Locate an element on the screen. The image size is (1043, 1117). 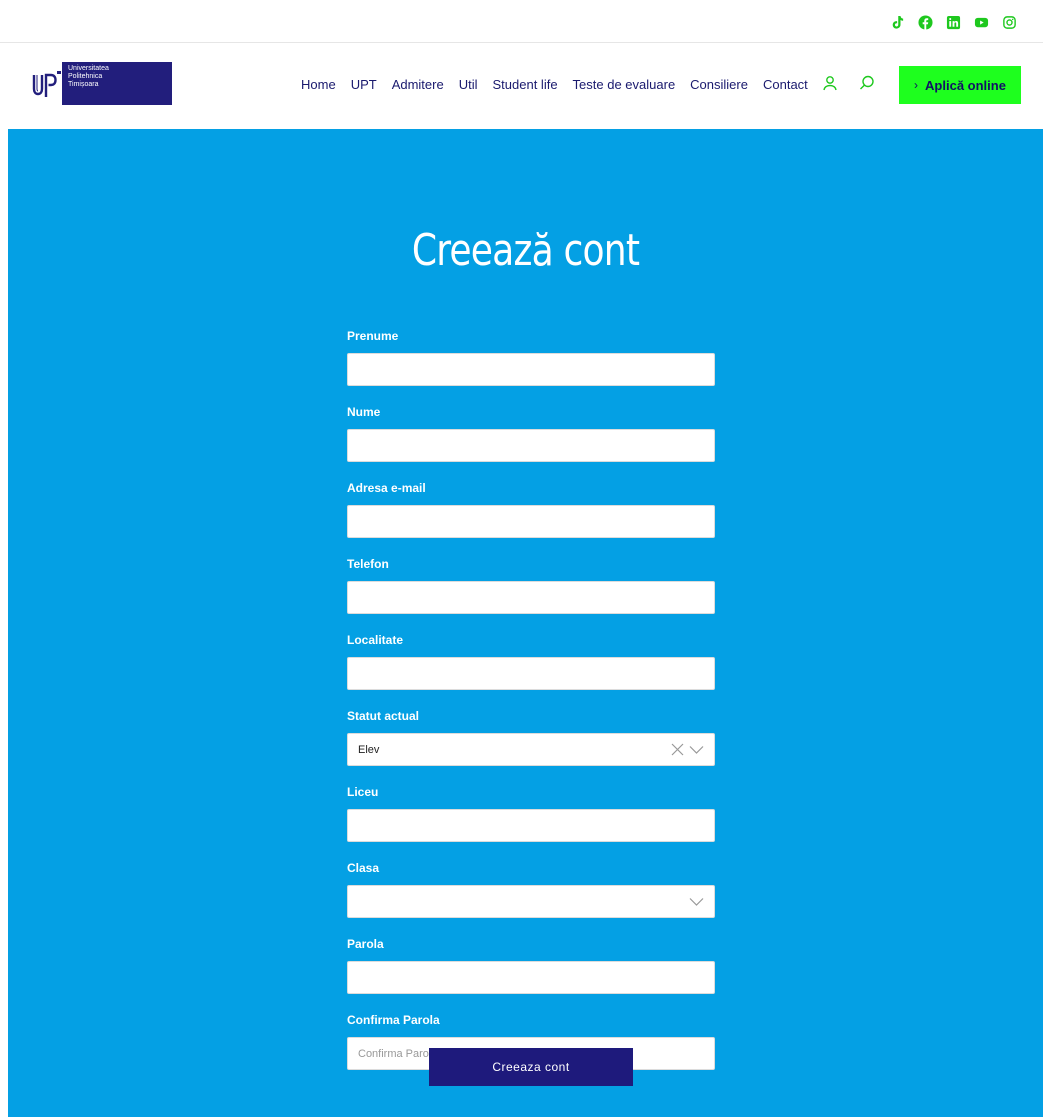
user-icon is located at coordinates (830, 83).